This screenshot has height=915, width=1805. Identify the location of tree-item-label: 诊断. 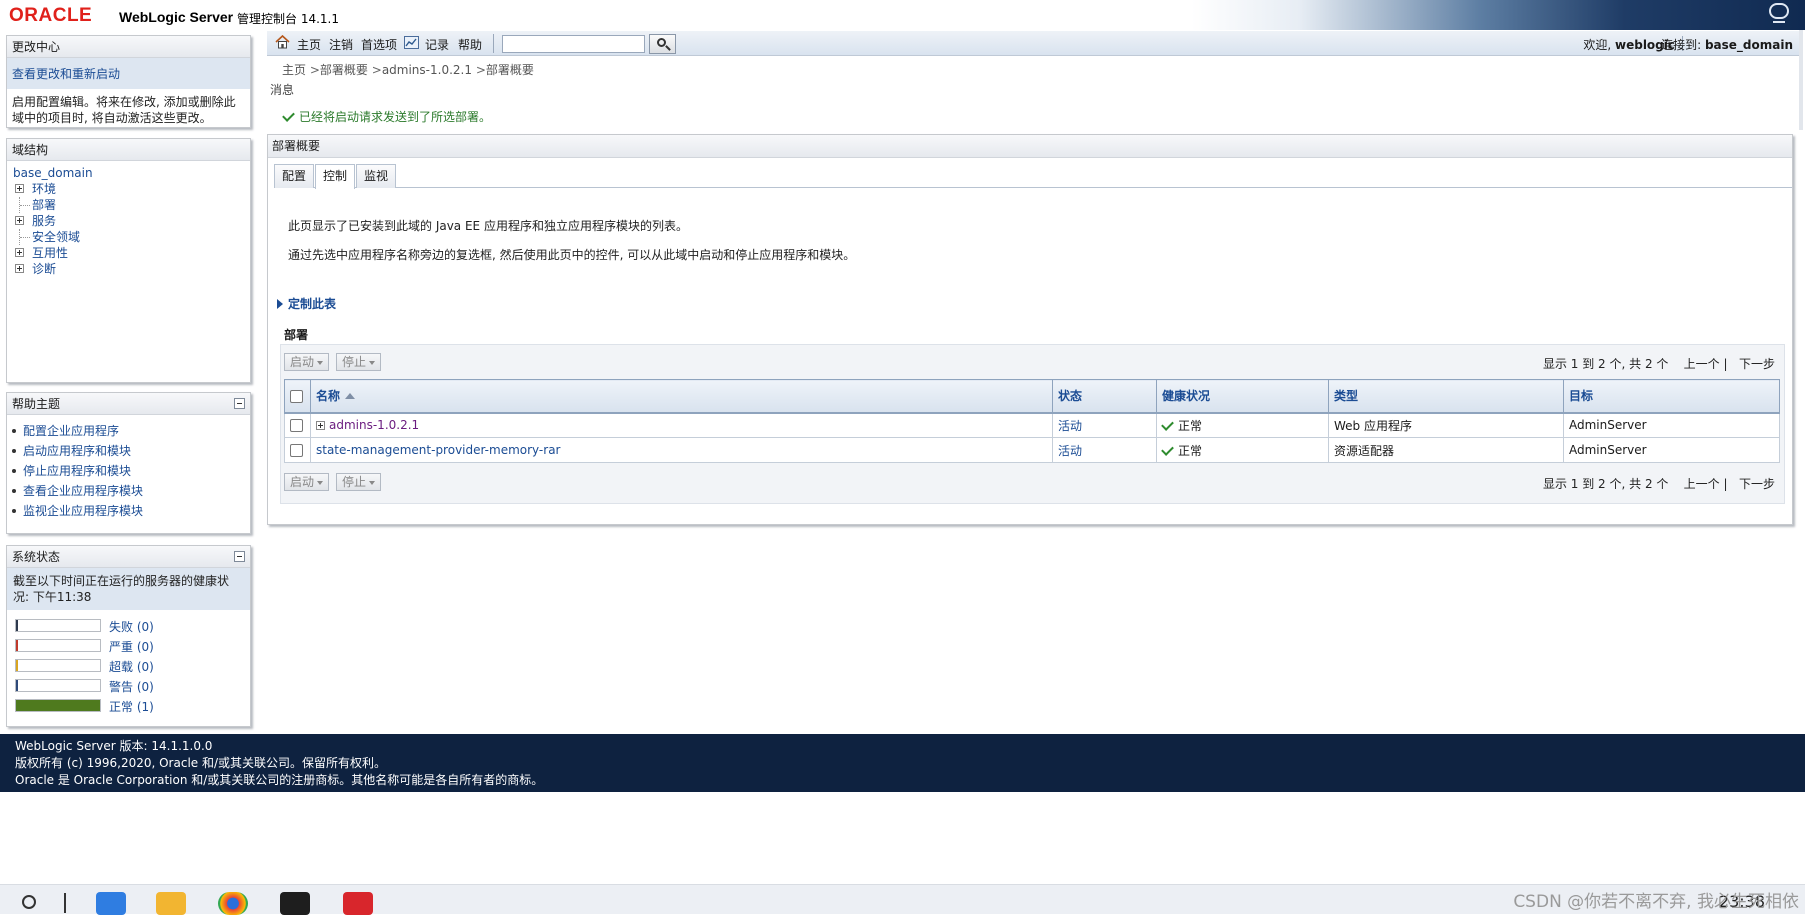
(44, 269).